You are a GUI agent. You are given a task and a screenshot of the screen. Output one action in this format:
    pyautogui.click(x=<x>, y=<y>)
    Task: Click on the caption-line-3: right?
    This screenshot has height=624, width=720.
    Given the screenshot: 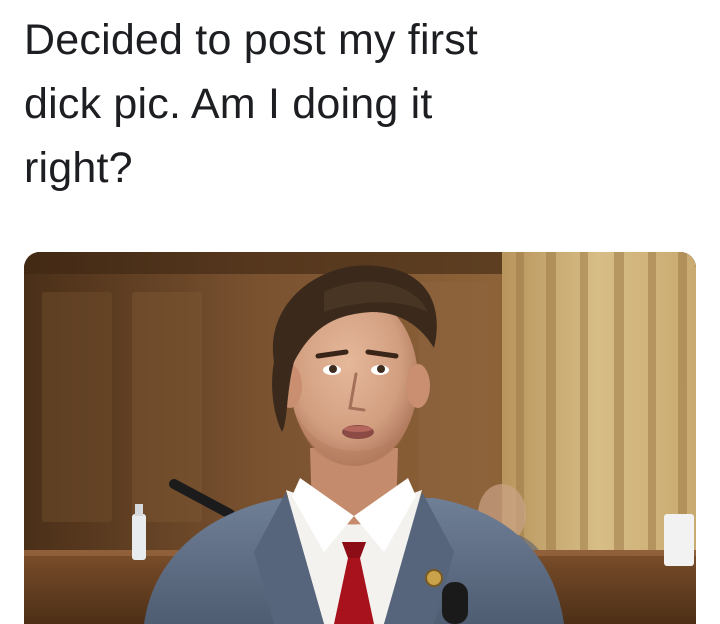 What is the action you would take?
    pyautogui.click(x=78, y=168)
    